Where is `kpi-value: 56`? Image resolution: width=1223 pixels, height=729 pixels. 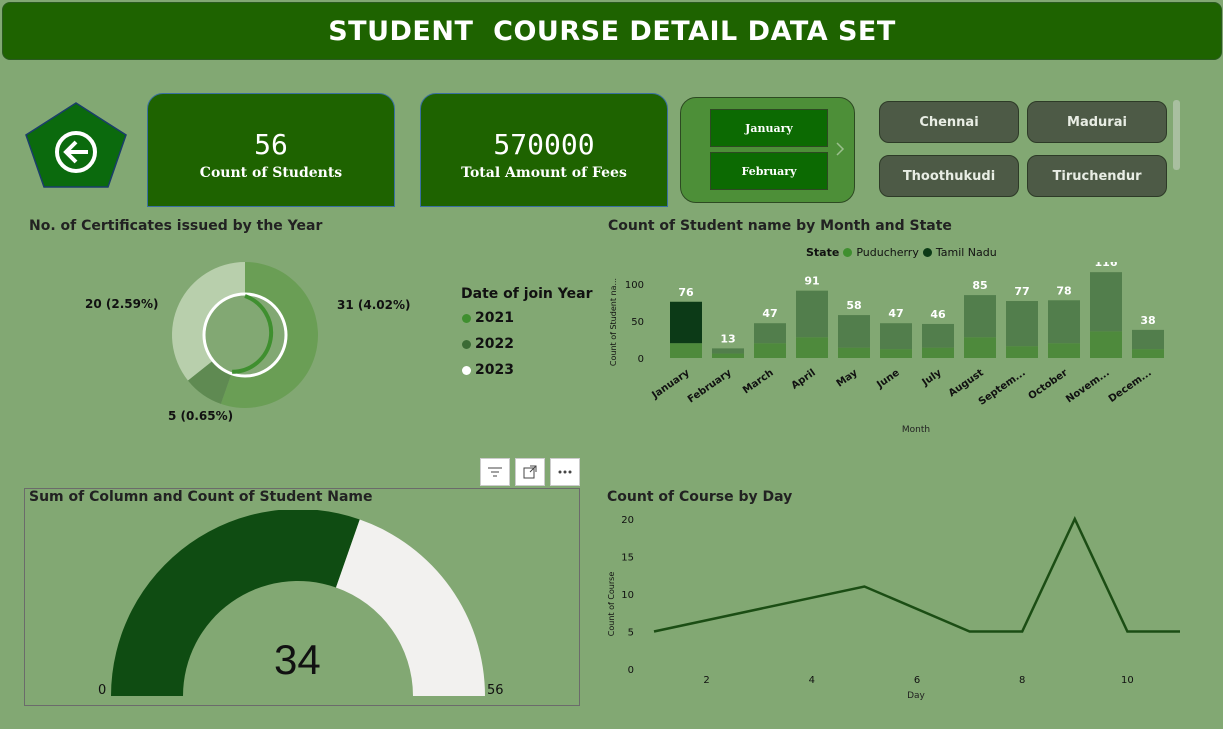 kpi-value: 56 is located at coordinates (271, 144).